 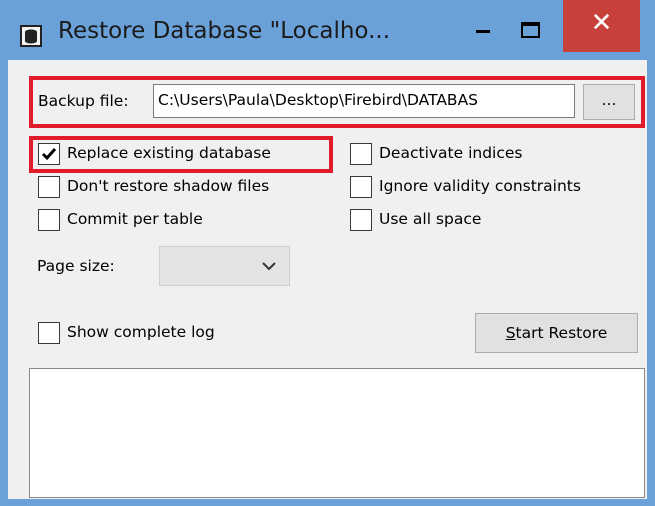 I want to click on deactivate-indices-checkbox, so click(x=361, y=154).